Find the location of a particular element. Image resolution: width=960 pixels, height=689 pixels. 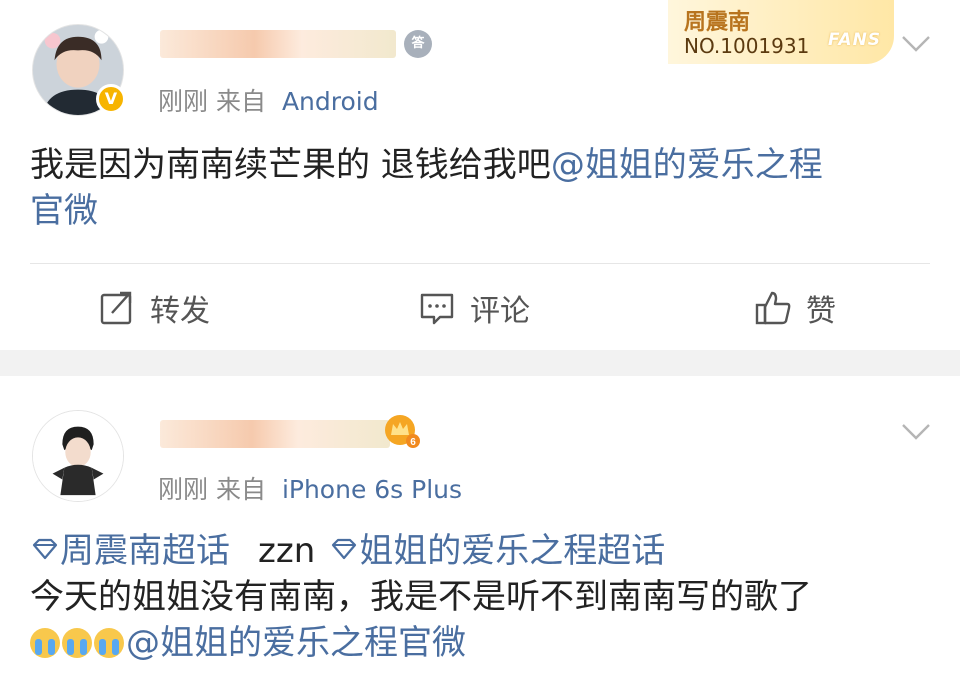

post-content: 我是因为南南续芒果的 退钱给我吧@姐姐的爱乐之程 官微 is located at coordinates (480, 188).